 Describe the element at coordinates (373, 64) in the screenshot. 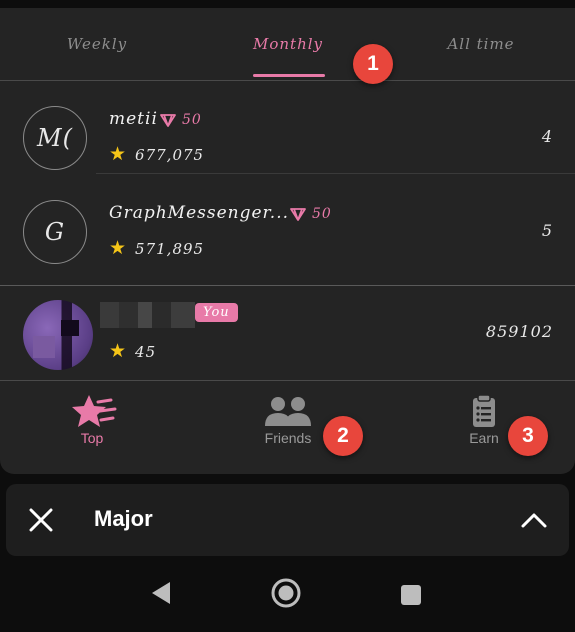

I see `annotation-badge-1: 1` at that location.